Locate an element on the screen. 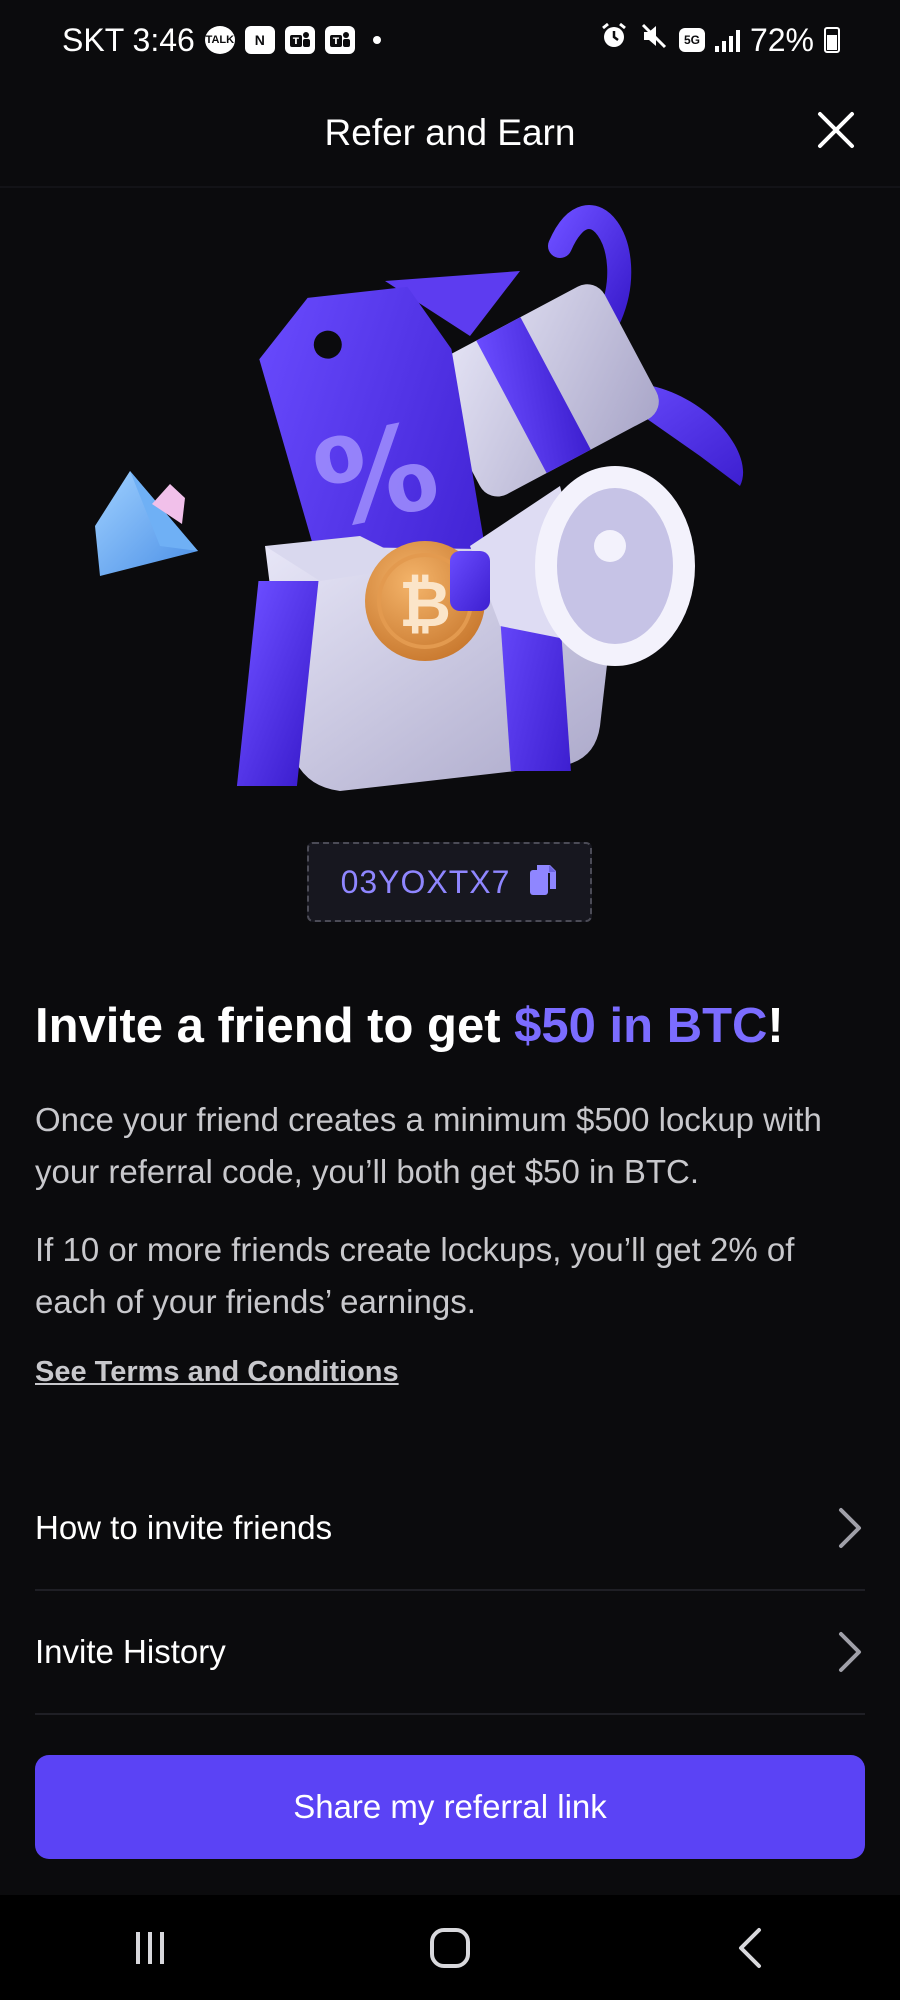 The image size is (900, 2000). status-bar-left: SKT 3:46 TALK N T T is located at coordinates (221, 40).